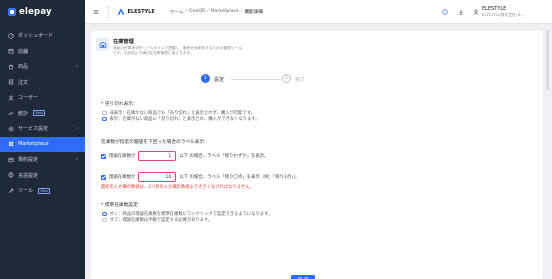 The height and width of the screenshot is (279, 552). What do you see at coordinates (28, 160) in the screenshot?
I see `sidebar-item-label: 規約設定` at bounding box center [28, 160].